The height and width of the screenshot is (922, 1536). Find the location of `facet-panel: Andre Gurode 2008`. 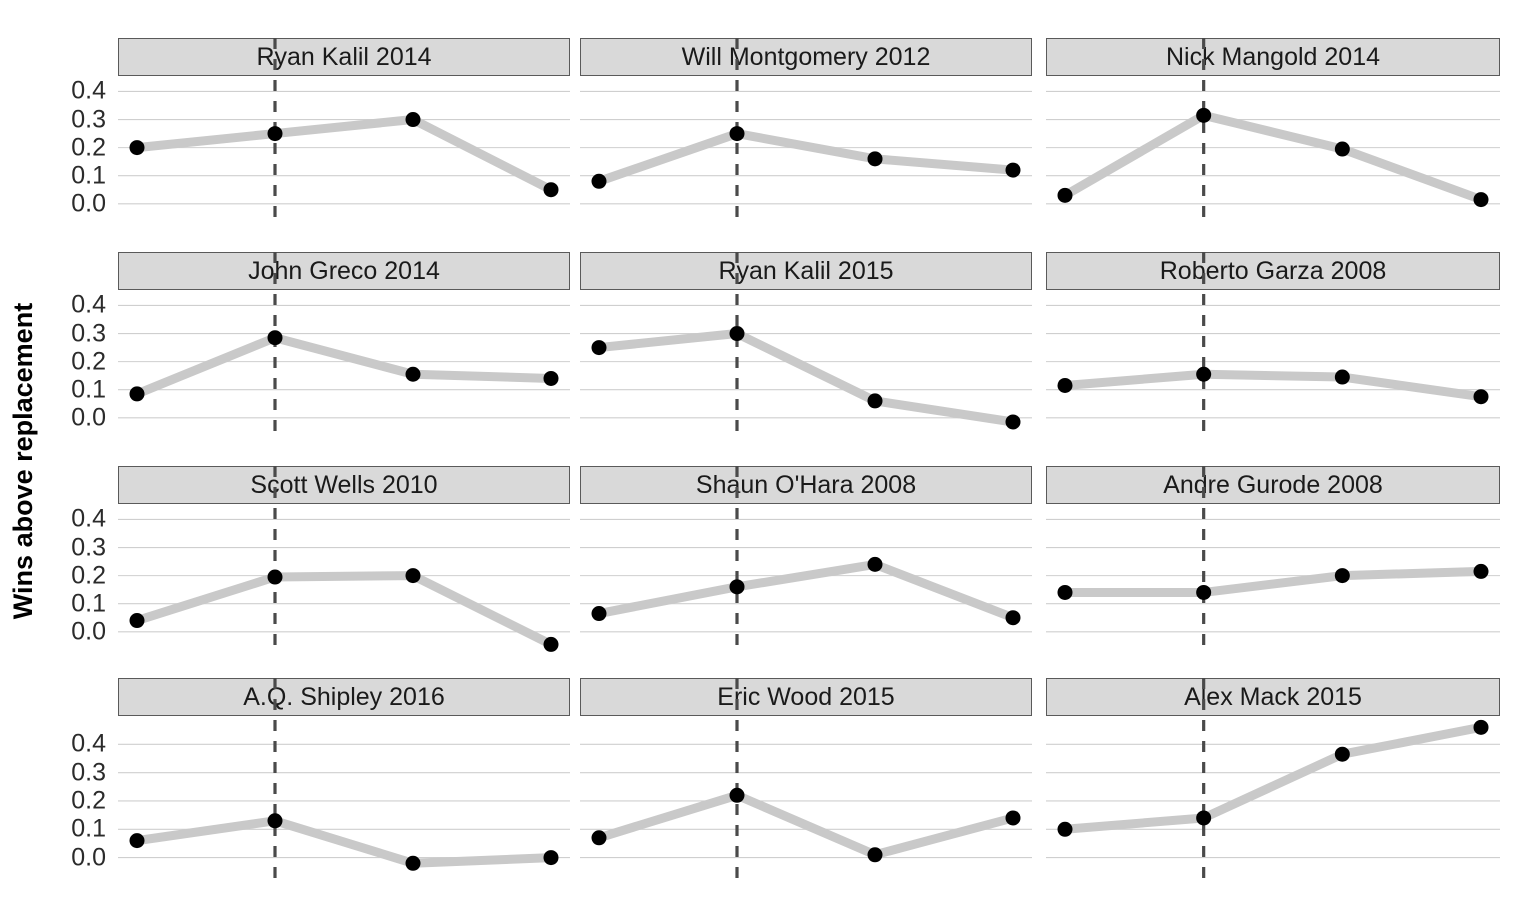

facet-panel: Andre Gurode 2008 is located at coordinates (1273, 559).